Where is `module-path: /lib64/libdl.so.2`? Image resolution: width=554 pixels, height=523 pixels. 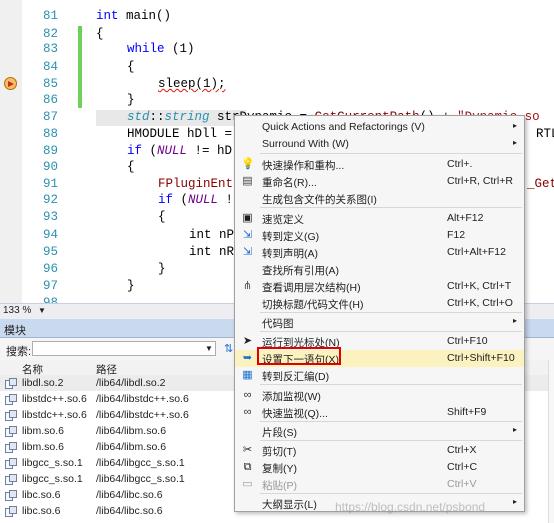
module-path: /lib64/libdl.so.2 is located at coordinates (131, 383).